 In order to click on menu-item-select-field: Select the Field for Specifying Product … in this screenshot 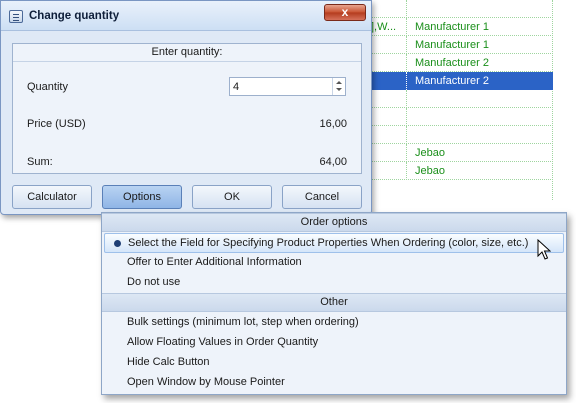, I will do `click(334, 243)`.